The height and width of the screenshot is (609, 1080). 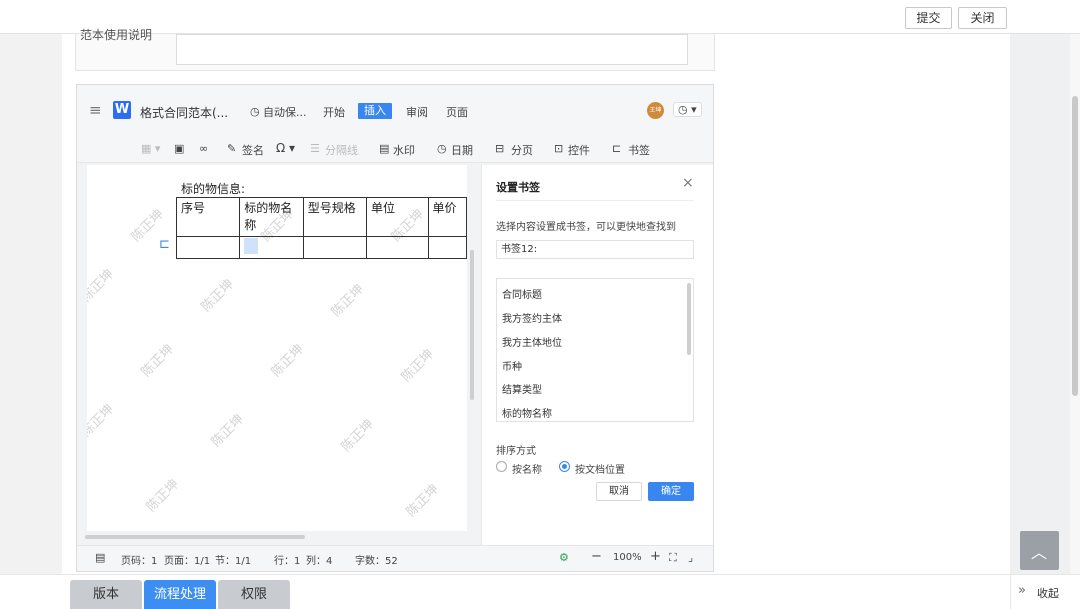 I want to click on template-note-label: 范本使用说明, so click(x=116, y=35).